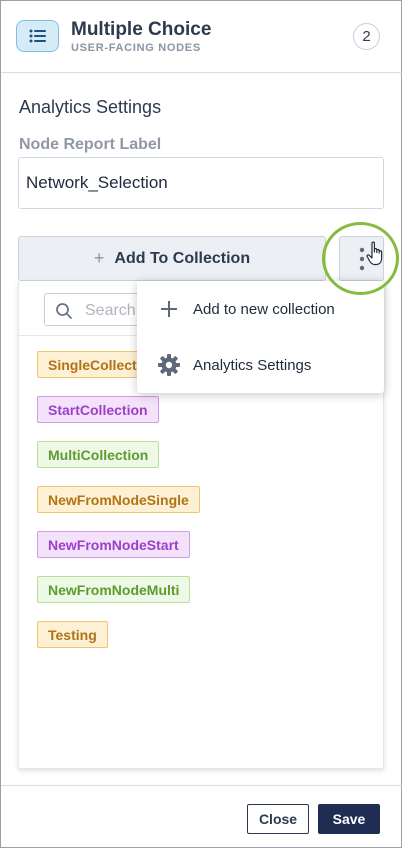 The image size is (402, 848). What do you see at coordinates (169, 309) in the screenshot?
I see `plus-icon` at bounding box center [169, 309].